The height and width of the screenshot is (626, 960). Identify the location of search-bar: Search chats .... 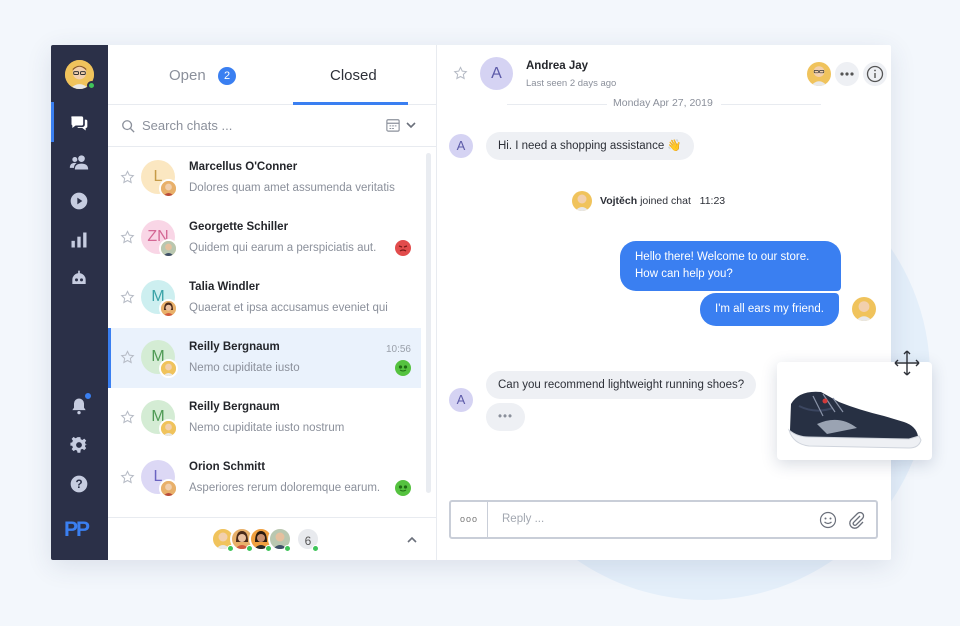
(272, 126).